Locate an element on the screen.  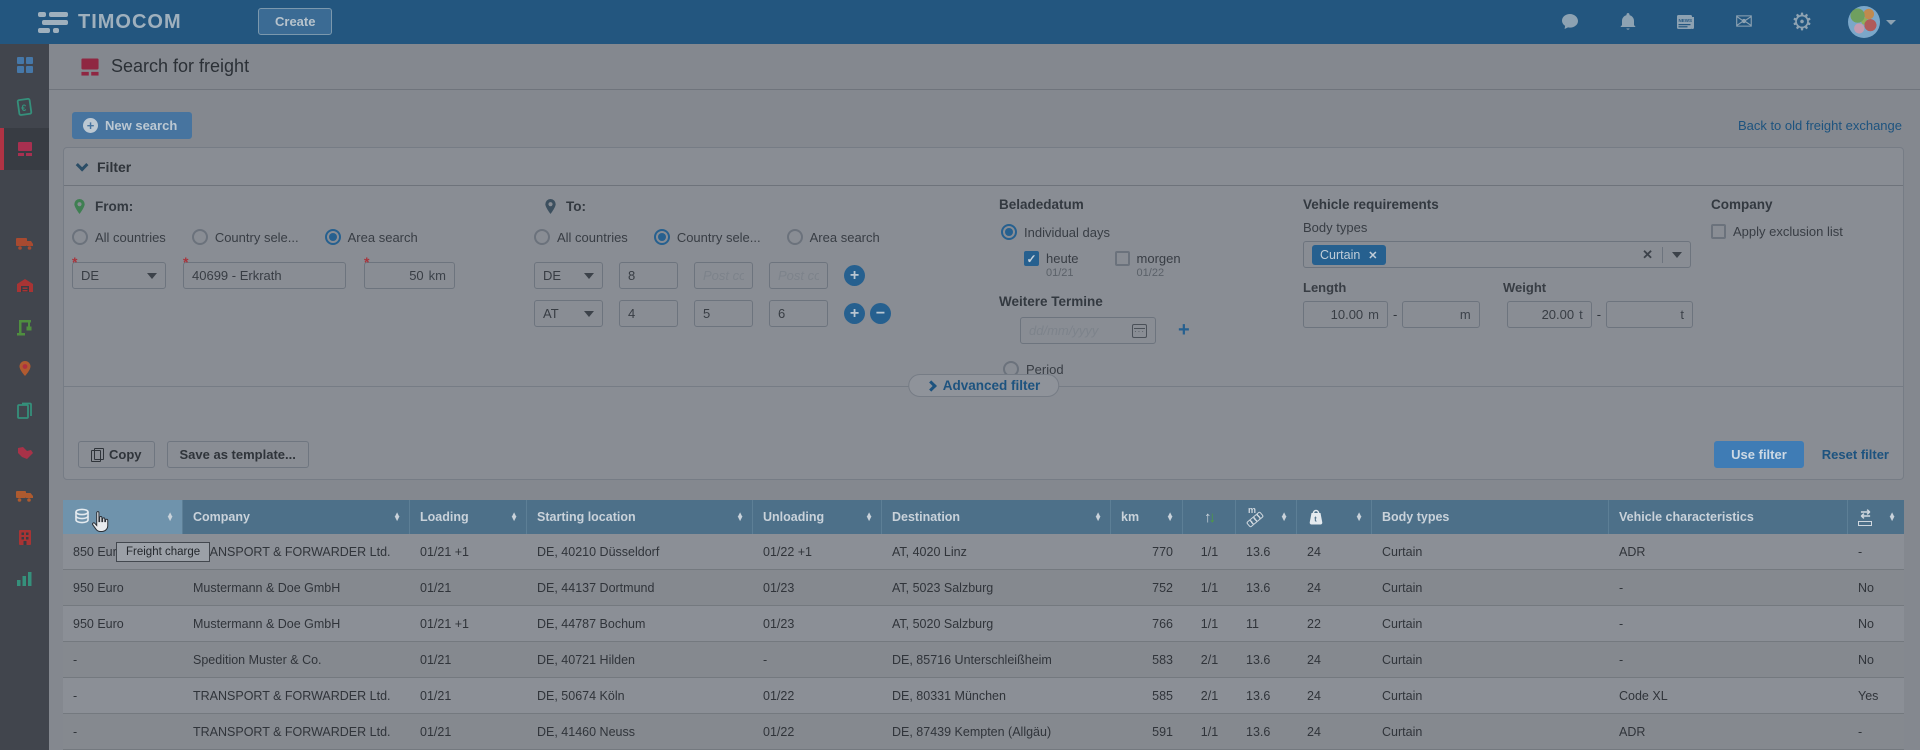
column-header-loading: Loading is located at coordinates (468, 517).